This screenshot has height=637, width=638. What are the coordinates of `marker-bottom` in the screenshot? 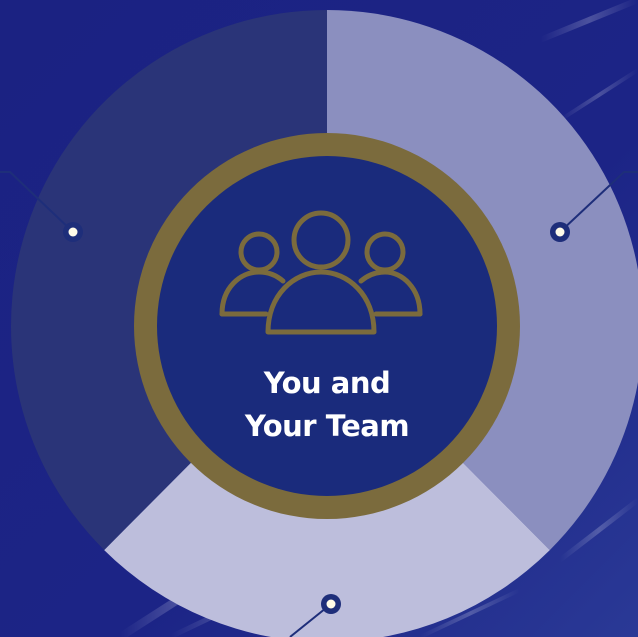 It's located at (331, 604).